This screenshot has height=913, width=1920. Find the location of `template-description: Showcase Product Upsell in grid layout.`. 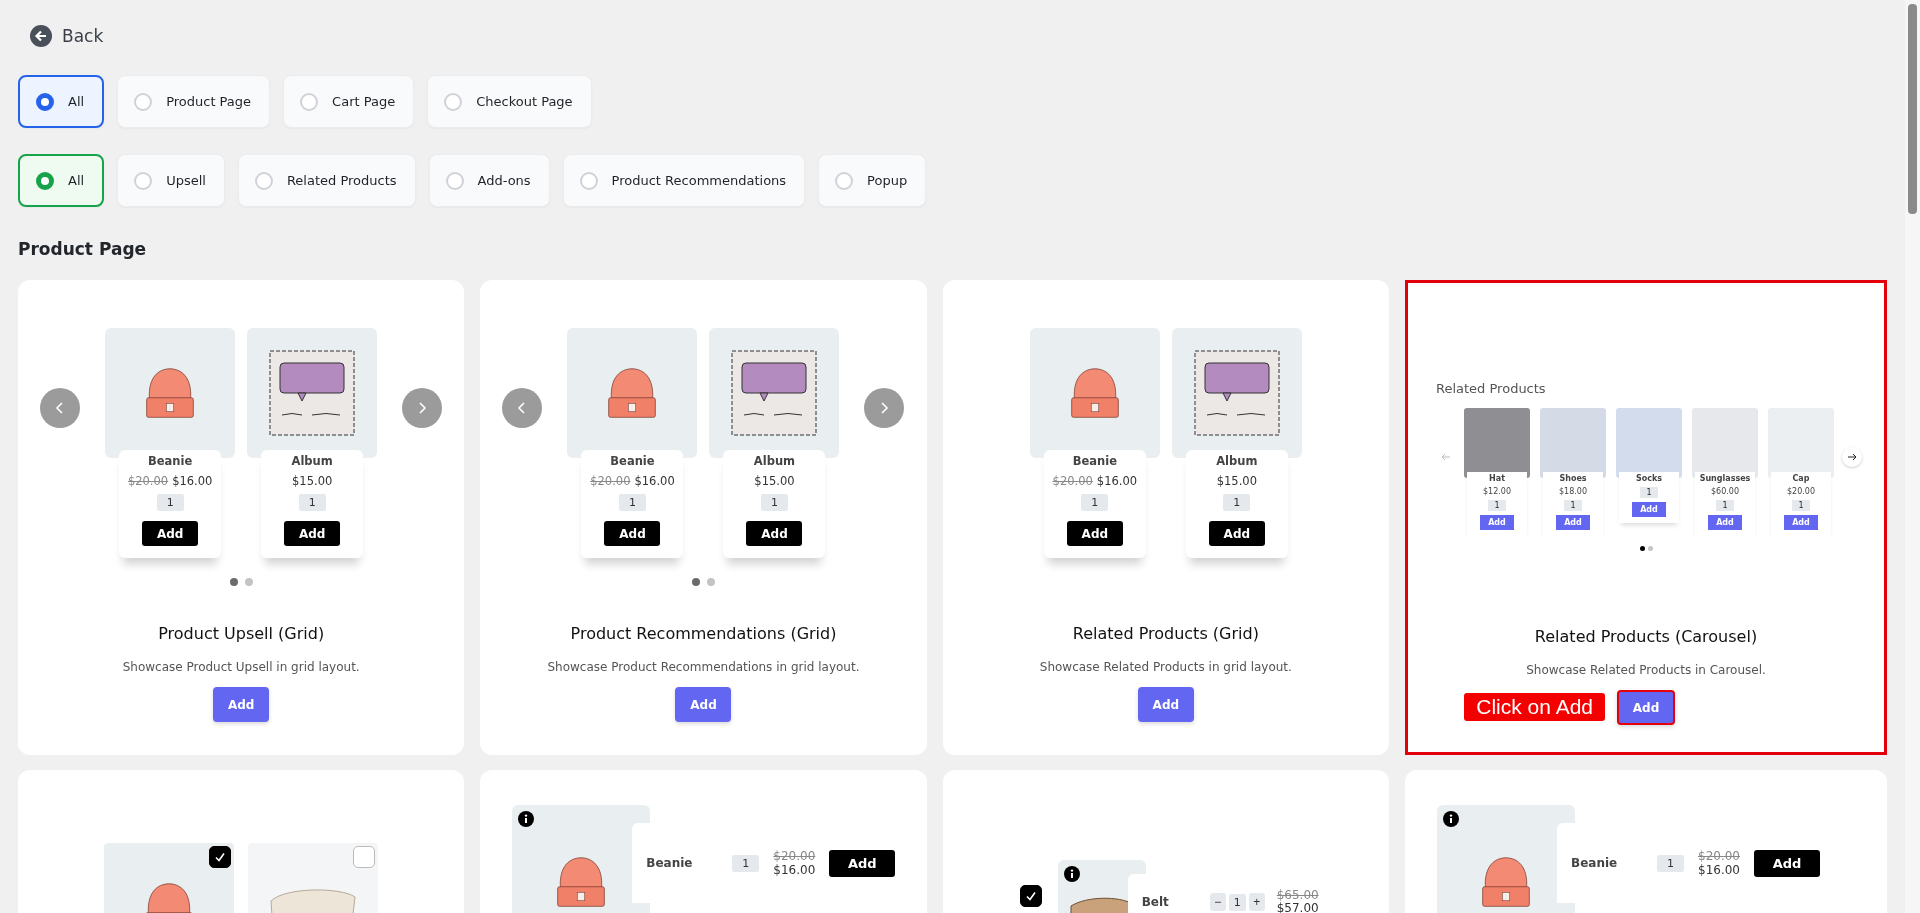

template-description: Showcase Product Upsell in grid layout. is located at coordinates (241, 667).